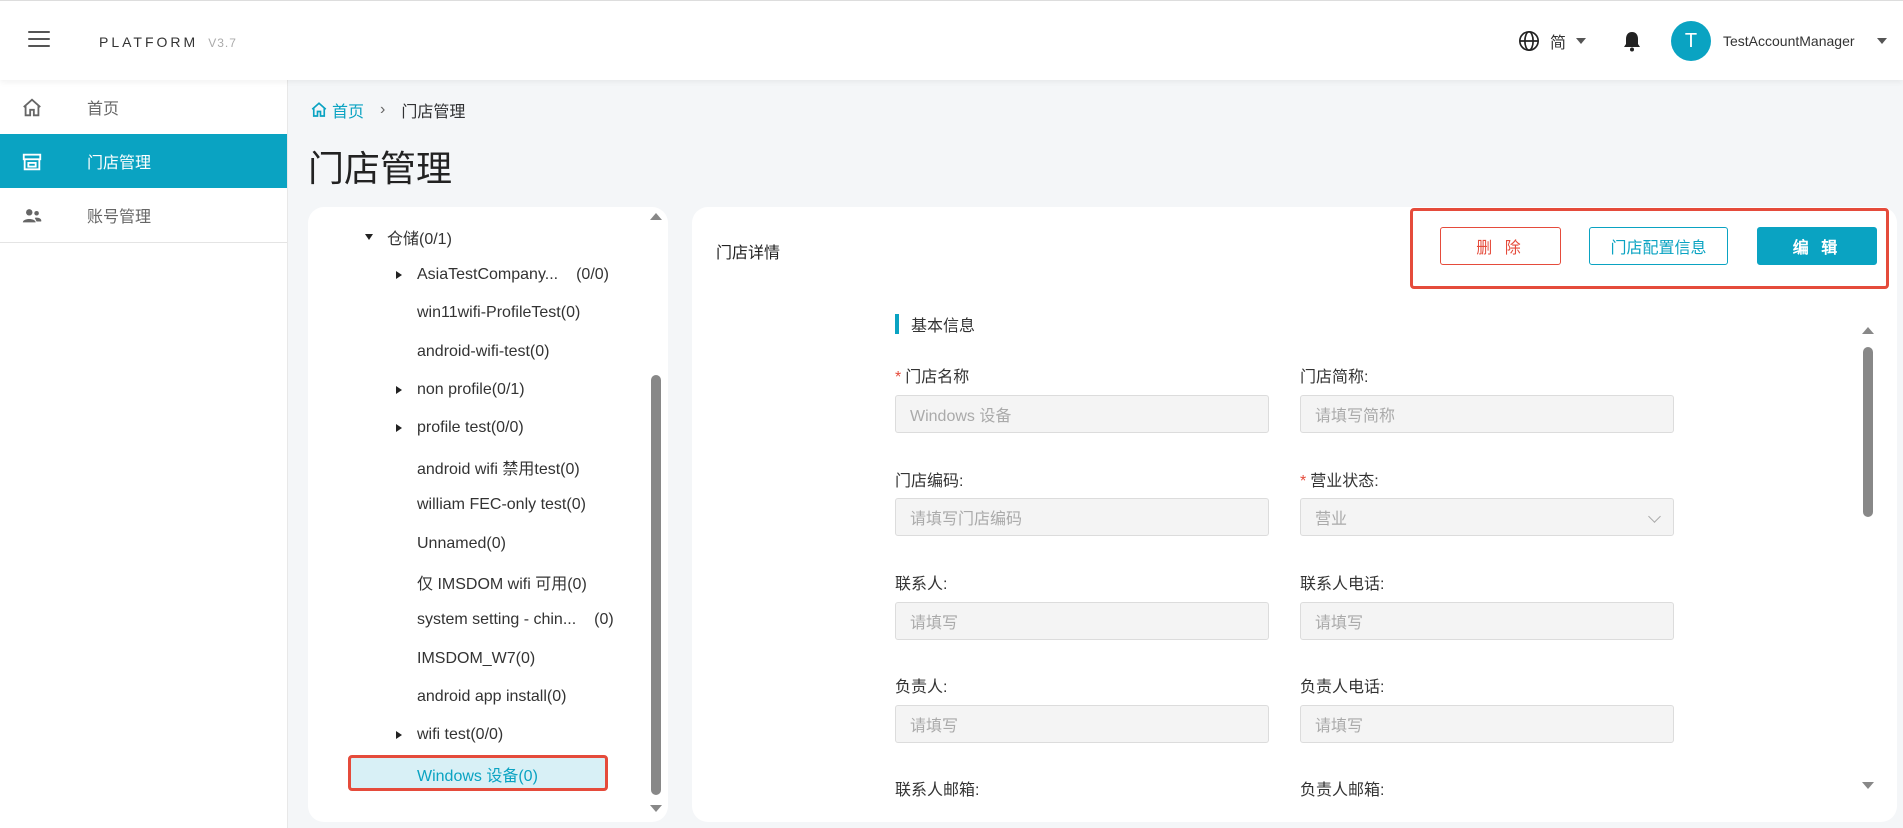 This screenshot has height=828, width=1903. I want to click on sidebar-item-store-management: 门店管理, so click(143, 161).